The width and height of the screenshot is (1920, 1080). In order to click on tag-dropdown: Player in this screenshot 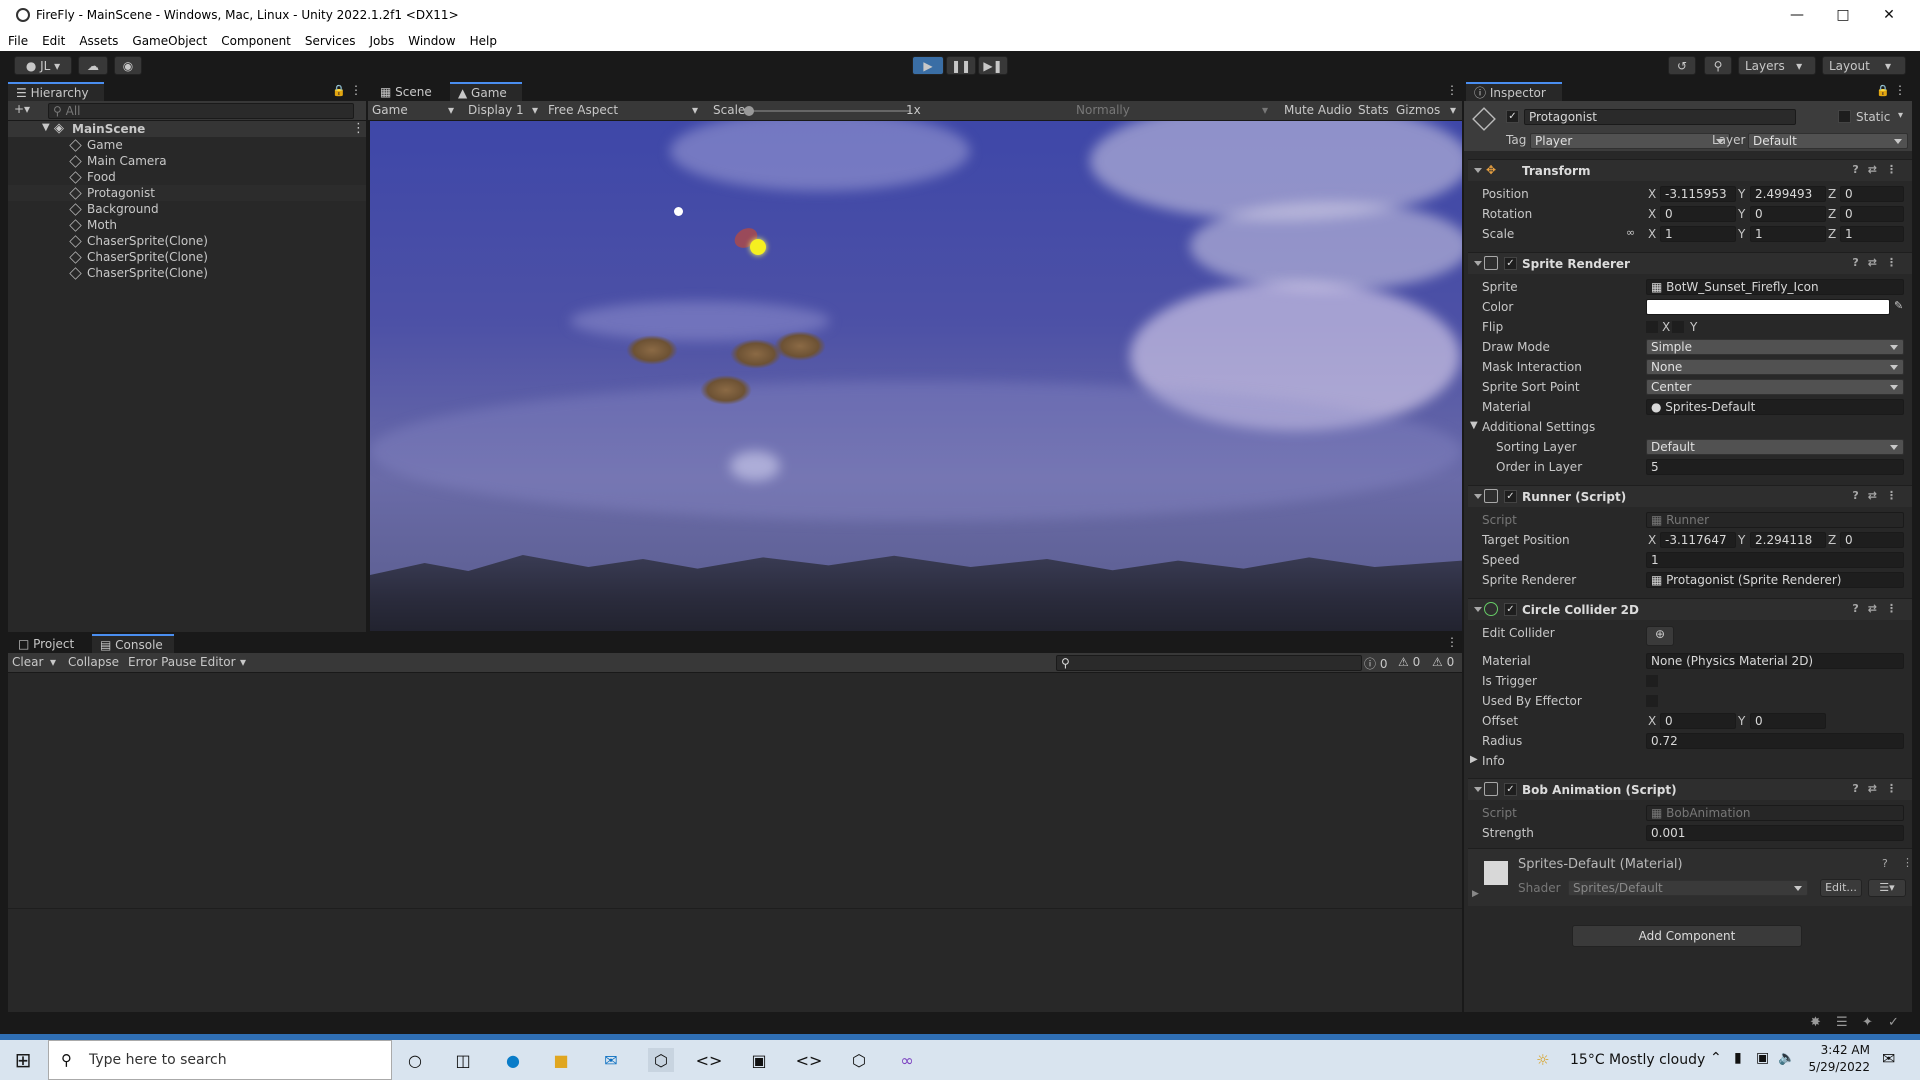, I will do `click(1630, 141)`.